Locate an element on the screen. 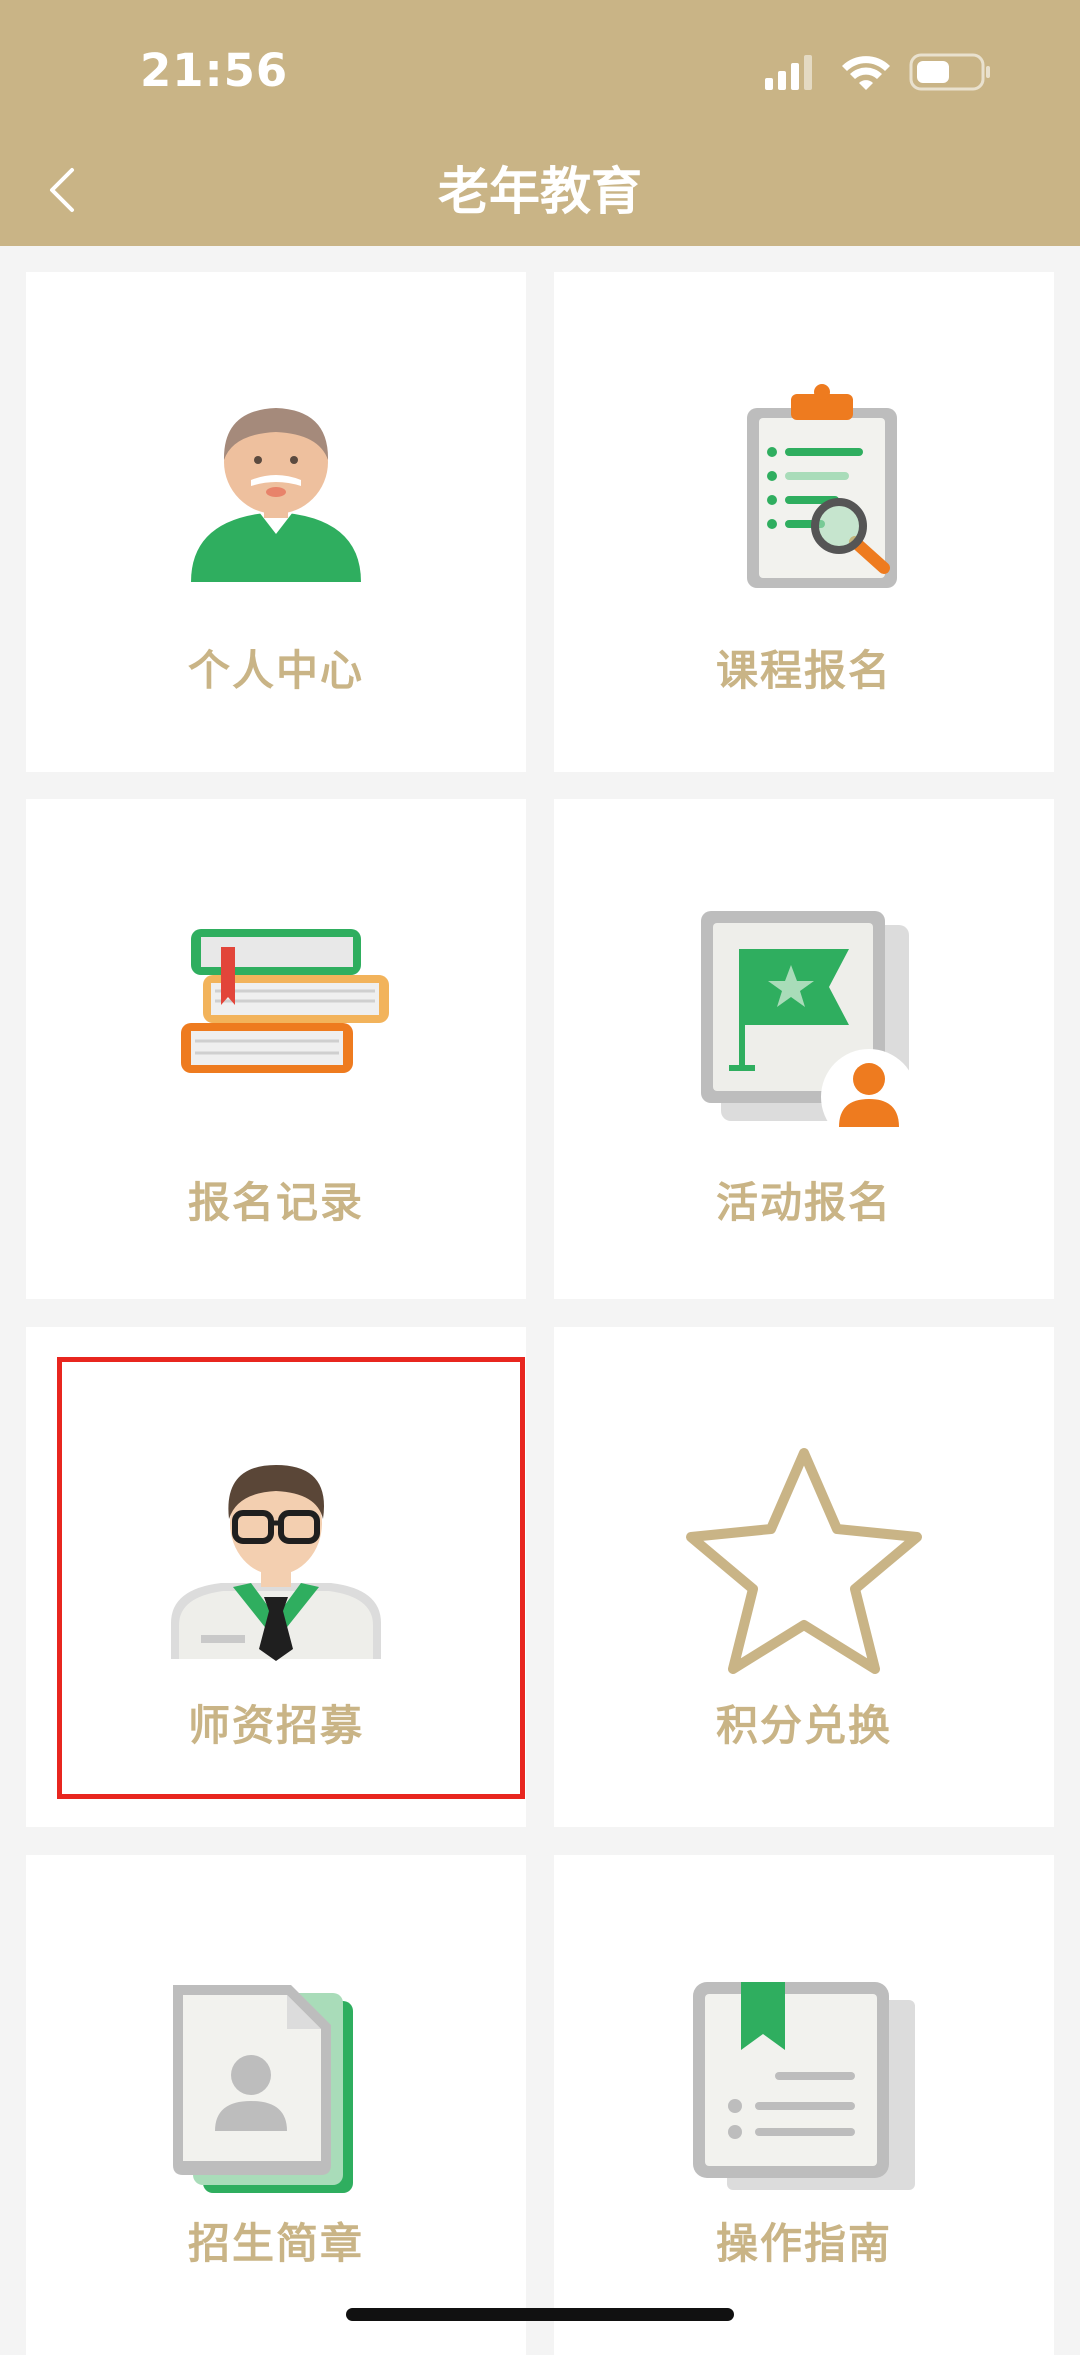  tile-registration-records: 报名记录 is located at coordinates (276, 1049).